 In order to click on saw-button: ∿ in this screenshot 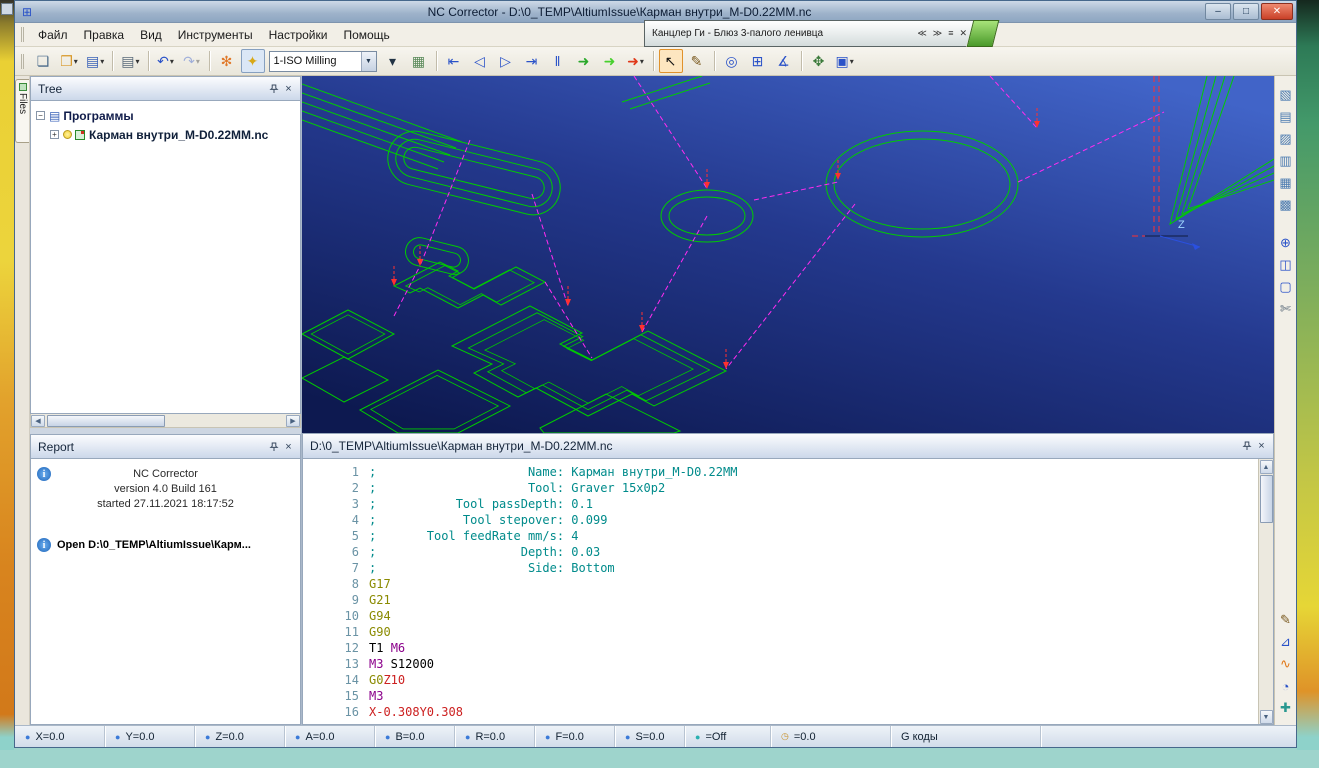, I will do `click(1286, 664)`.